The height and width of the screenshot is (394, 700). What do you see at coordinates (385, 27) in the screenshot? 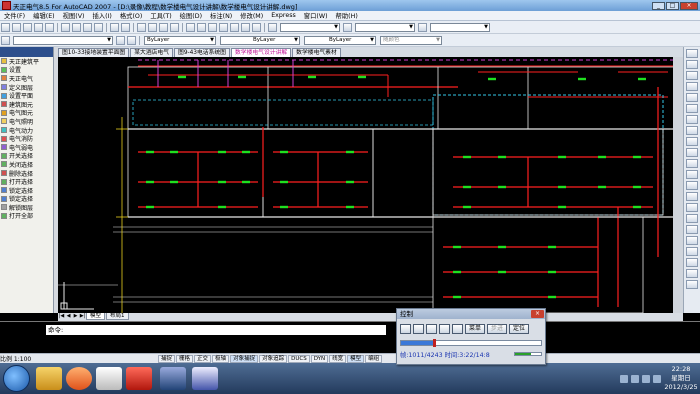
I see `dim-style-combo: ▼` at bounding box center [385, 27].